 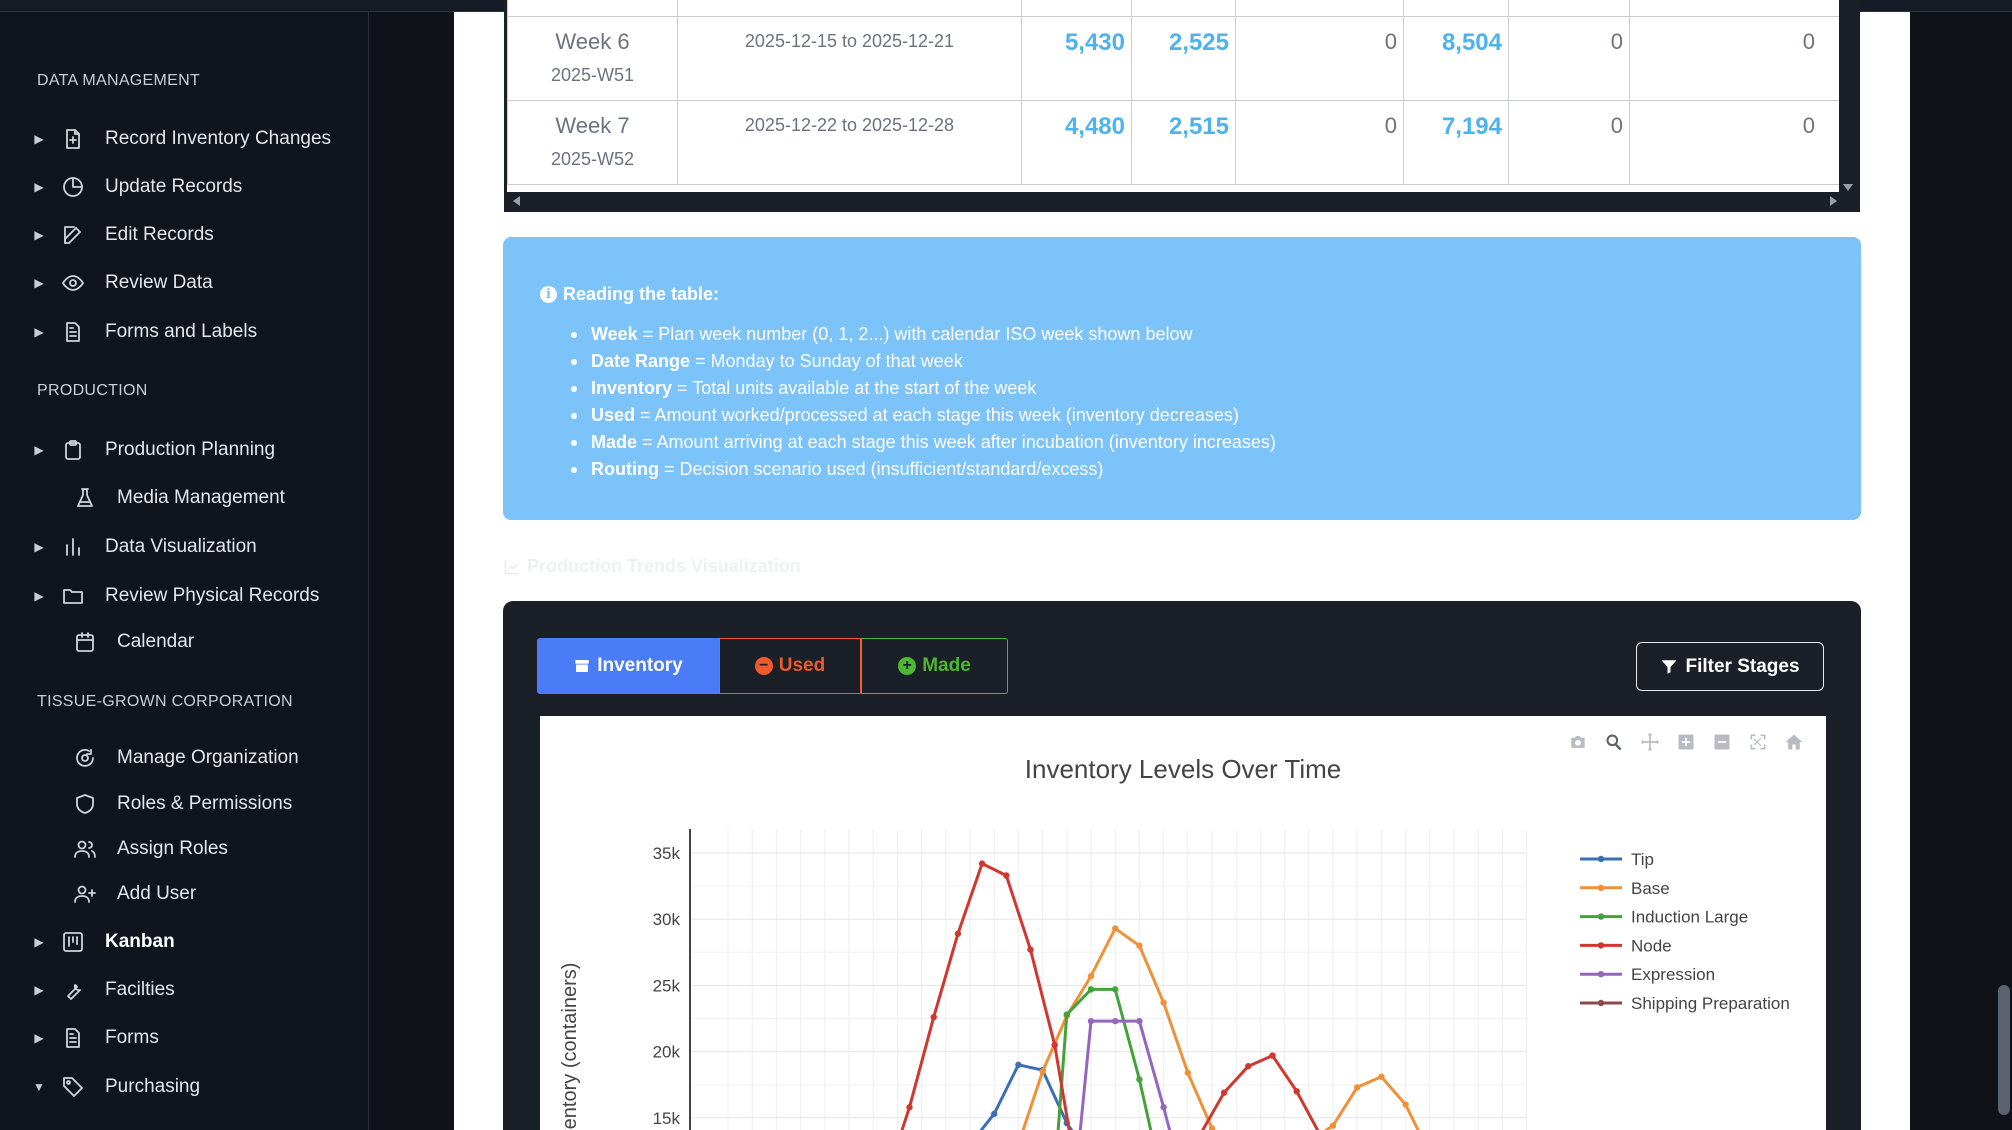 What do you see at coordinates (1182, 200) in the screenshot?
I see `table-horizontal-scrollbar` at bounding box center [1182, 200].